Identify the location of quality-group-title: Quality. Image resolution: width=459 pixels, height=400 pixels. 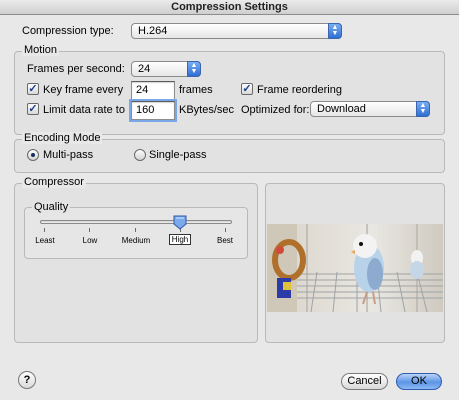
(51, 207).